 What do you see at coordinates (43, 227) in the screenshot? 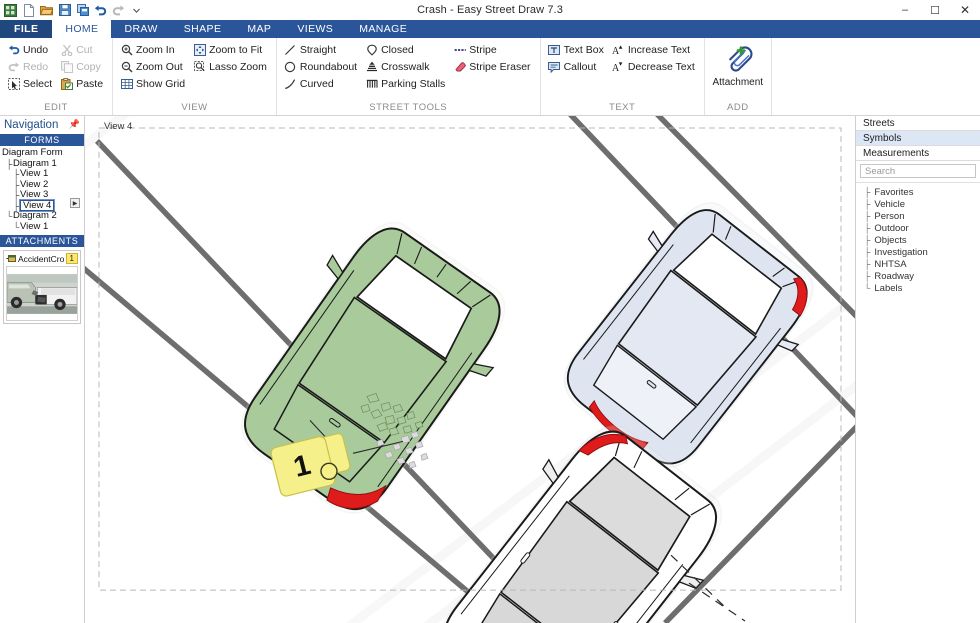
I see `tree-item-view-1: └ View 1` at bounding box center [43, 227].